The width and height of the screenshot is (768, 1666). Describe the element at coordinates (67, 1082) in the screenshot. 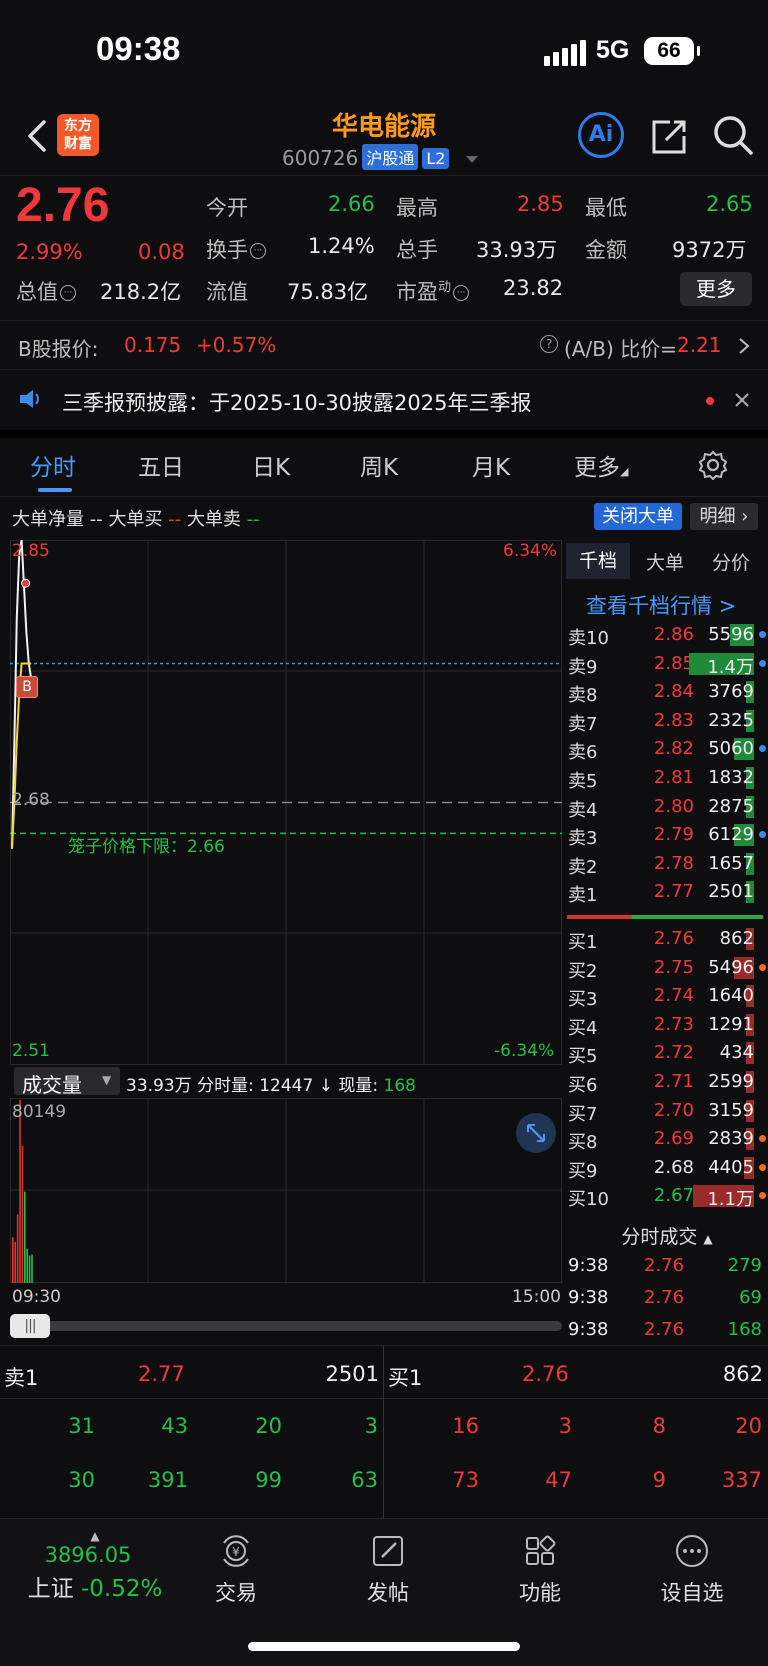

I see `volume-selector: 成交量 ▼` at that location.